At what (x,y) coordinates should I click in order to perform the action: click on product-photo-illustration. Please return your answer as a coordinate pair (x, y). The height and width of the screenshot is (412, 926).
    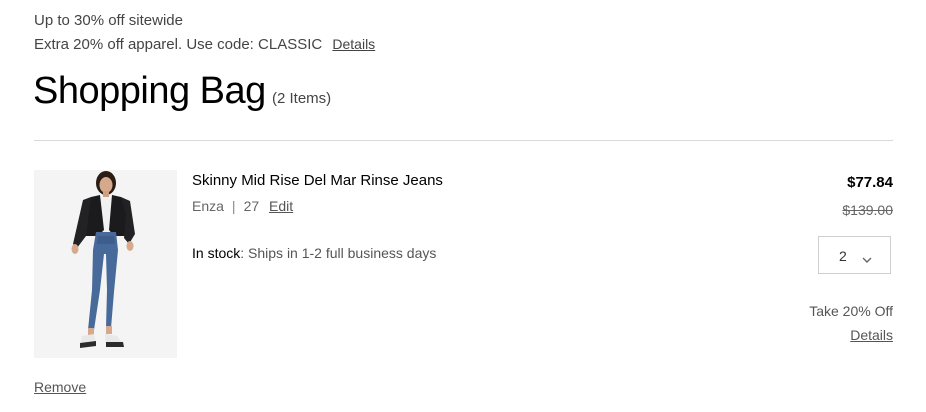
    Looking at the image, I should click on (105, 264).